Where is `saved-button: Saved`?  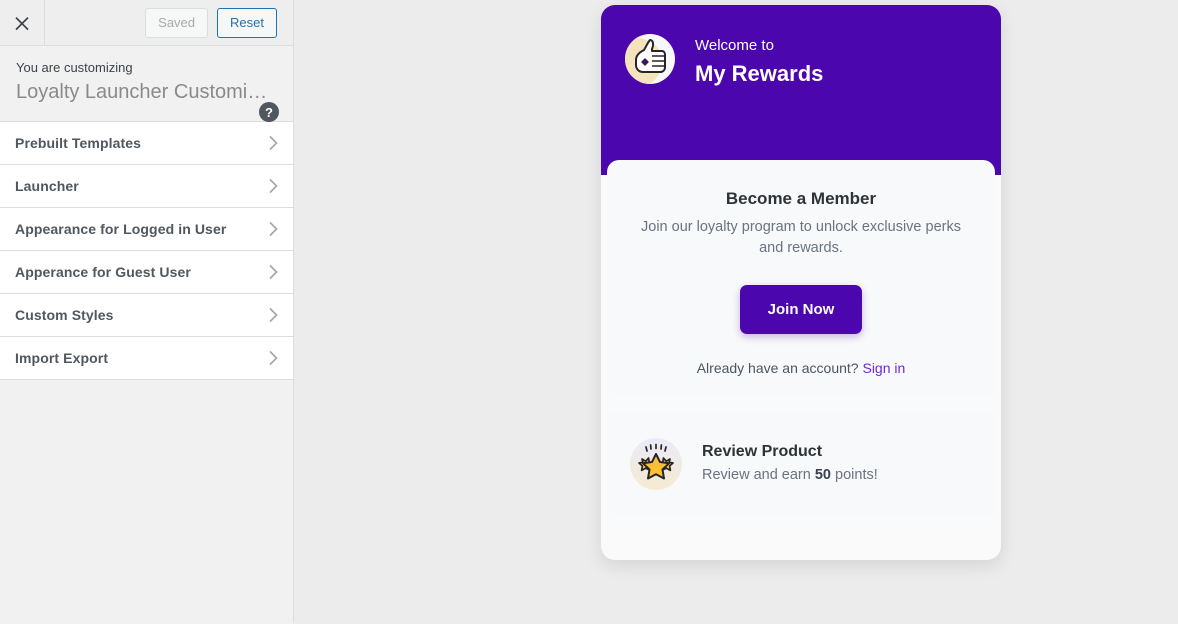 saved-button: Saved is located at coordinates (177, 22).